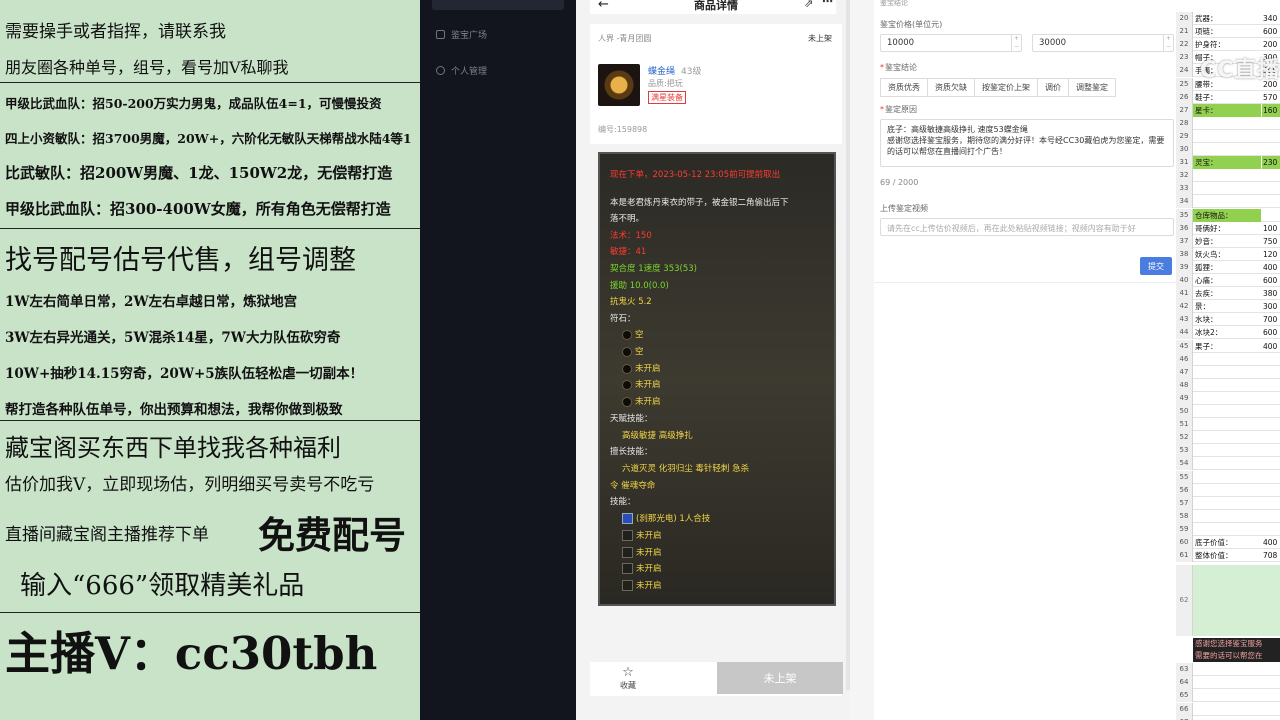 The height and width of the screenshot is (720, 1280). What do you see at coordinates (1270, 97) in the screenshot?
I see `cell-value: 570` at bounding box center [1270, 97].